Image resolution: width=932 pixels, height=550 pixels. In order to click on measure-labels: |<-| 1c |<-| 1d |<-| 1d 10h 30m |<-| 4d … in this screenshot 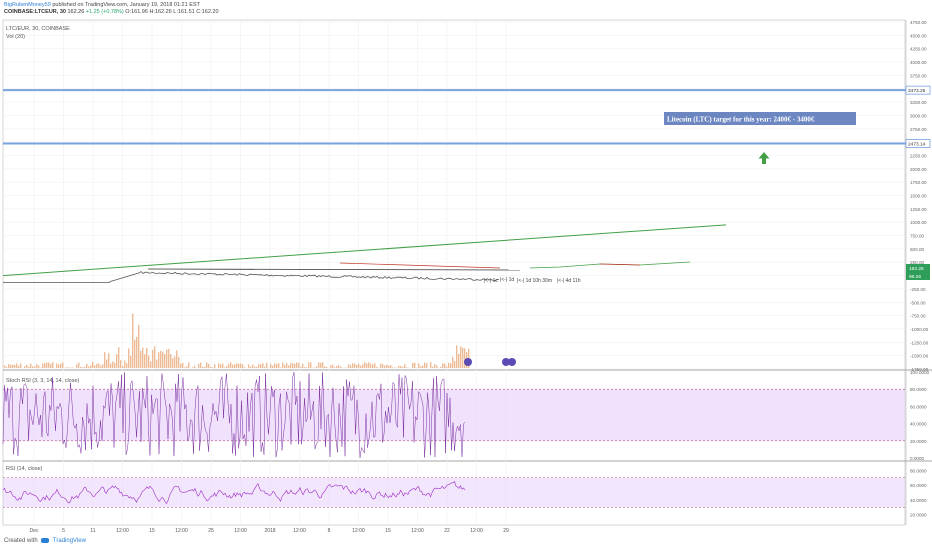, I will do `click(532, 280)`.